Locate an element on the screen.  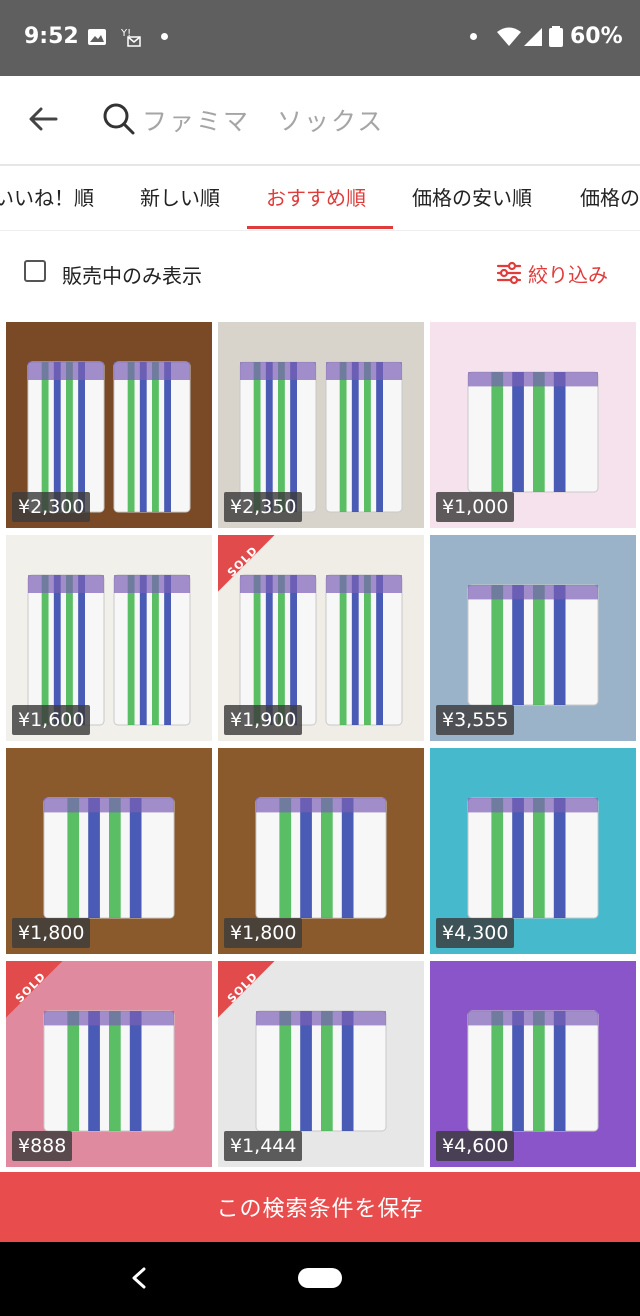
product-card: ¥1,600 is located at coordinates (109, 638).